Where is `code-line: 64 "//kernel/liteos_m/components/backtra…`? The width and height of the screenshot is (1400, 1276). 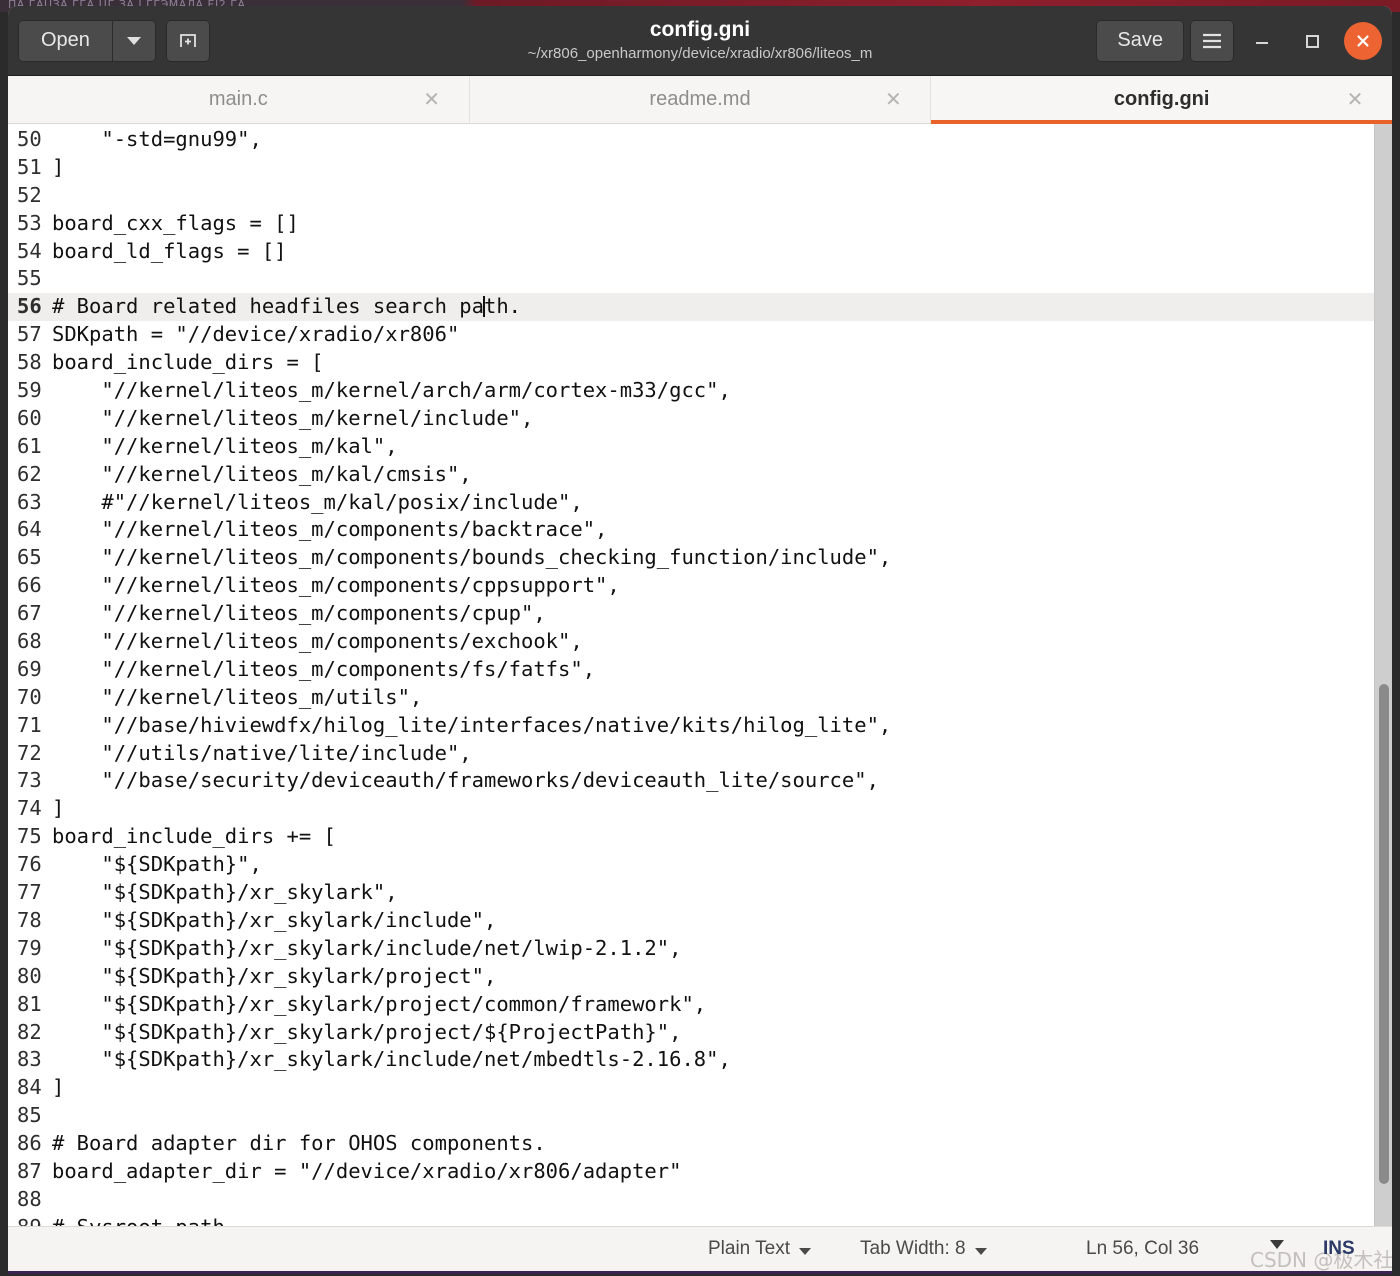
code-line: 64 "//kernel/liteos_m/components/backtra… is located at coordinates (691, 530).